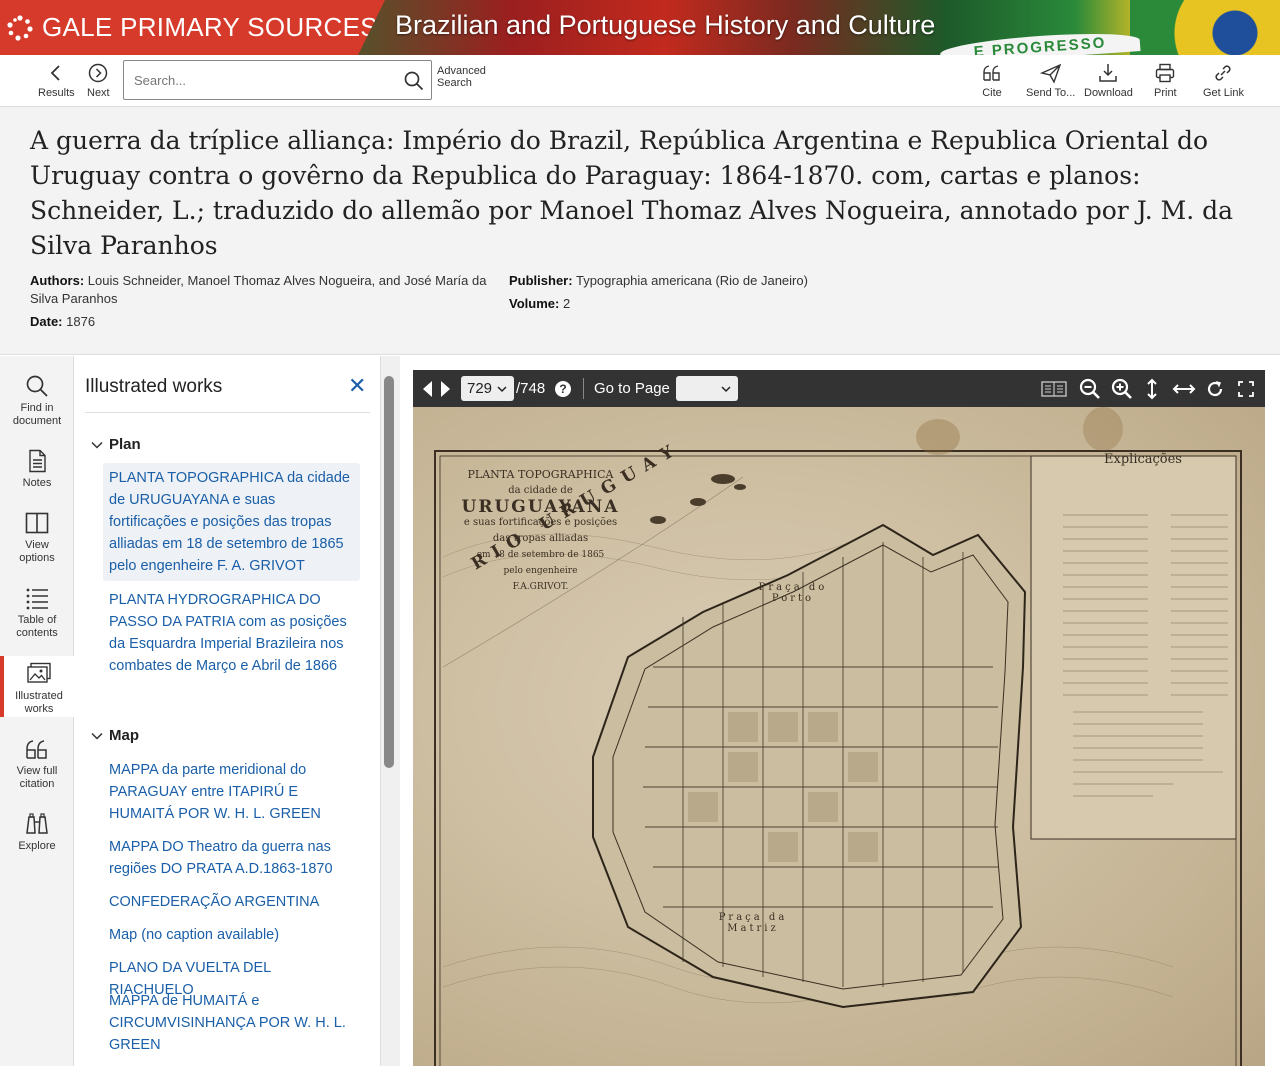 Image resolution: width=1280 pixels, height=1066 pixels. What do you see at coordinates (37, 461) in the screenshot?
I see `notes-icon` at bounding box center [37, 461].